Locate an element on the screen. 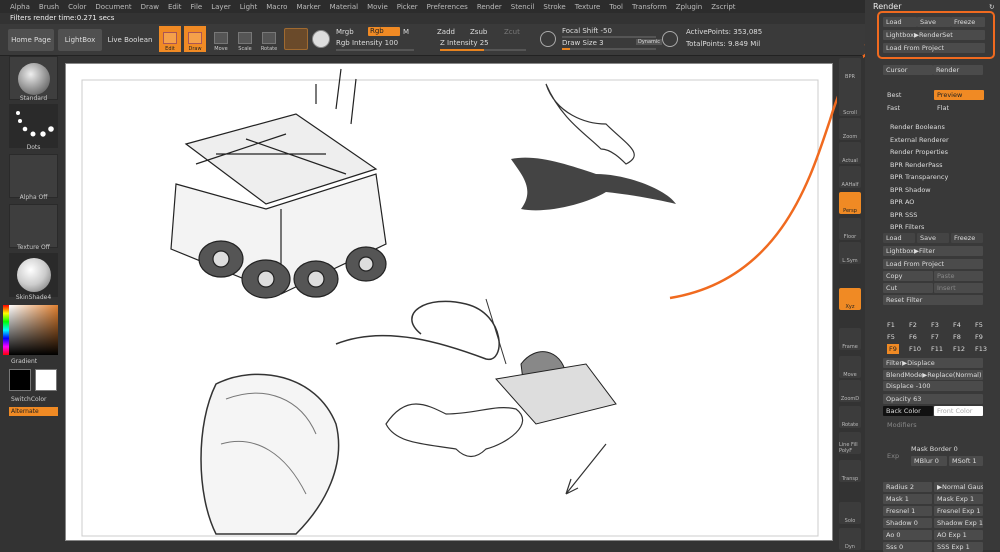 Image resolution: width=1000 pixels, height=552 pixels. copy-button: Copy is located at coordinates (908, 276).